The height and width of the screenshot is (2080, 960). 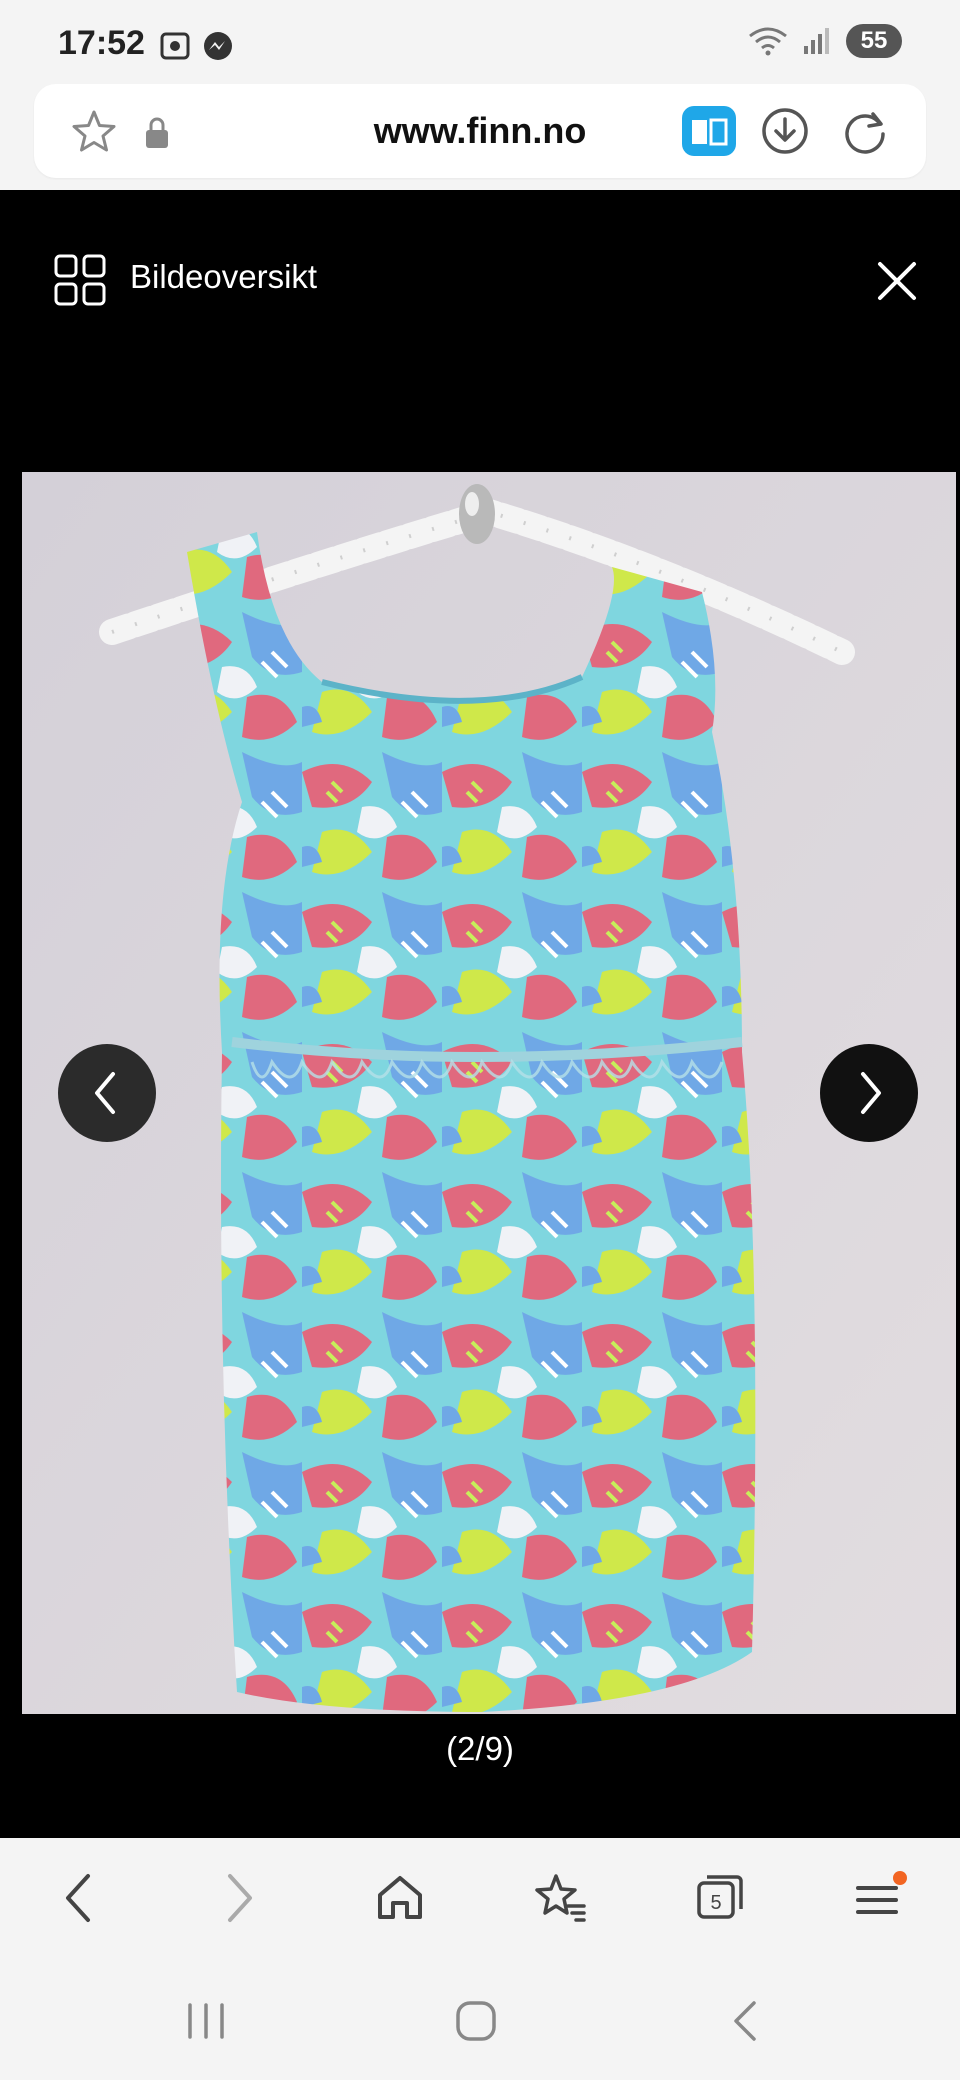 What do you see at coordinates (785, 131) in the screenshot?
I see `download-icon` at bounding box center [785, 131].